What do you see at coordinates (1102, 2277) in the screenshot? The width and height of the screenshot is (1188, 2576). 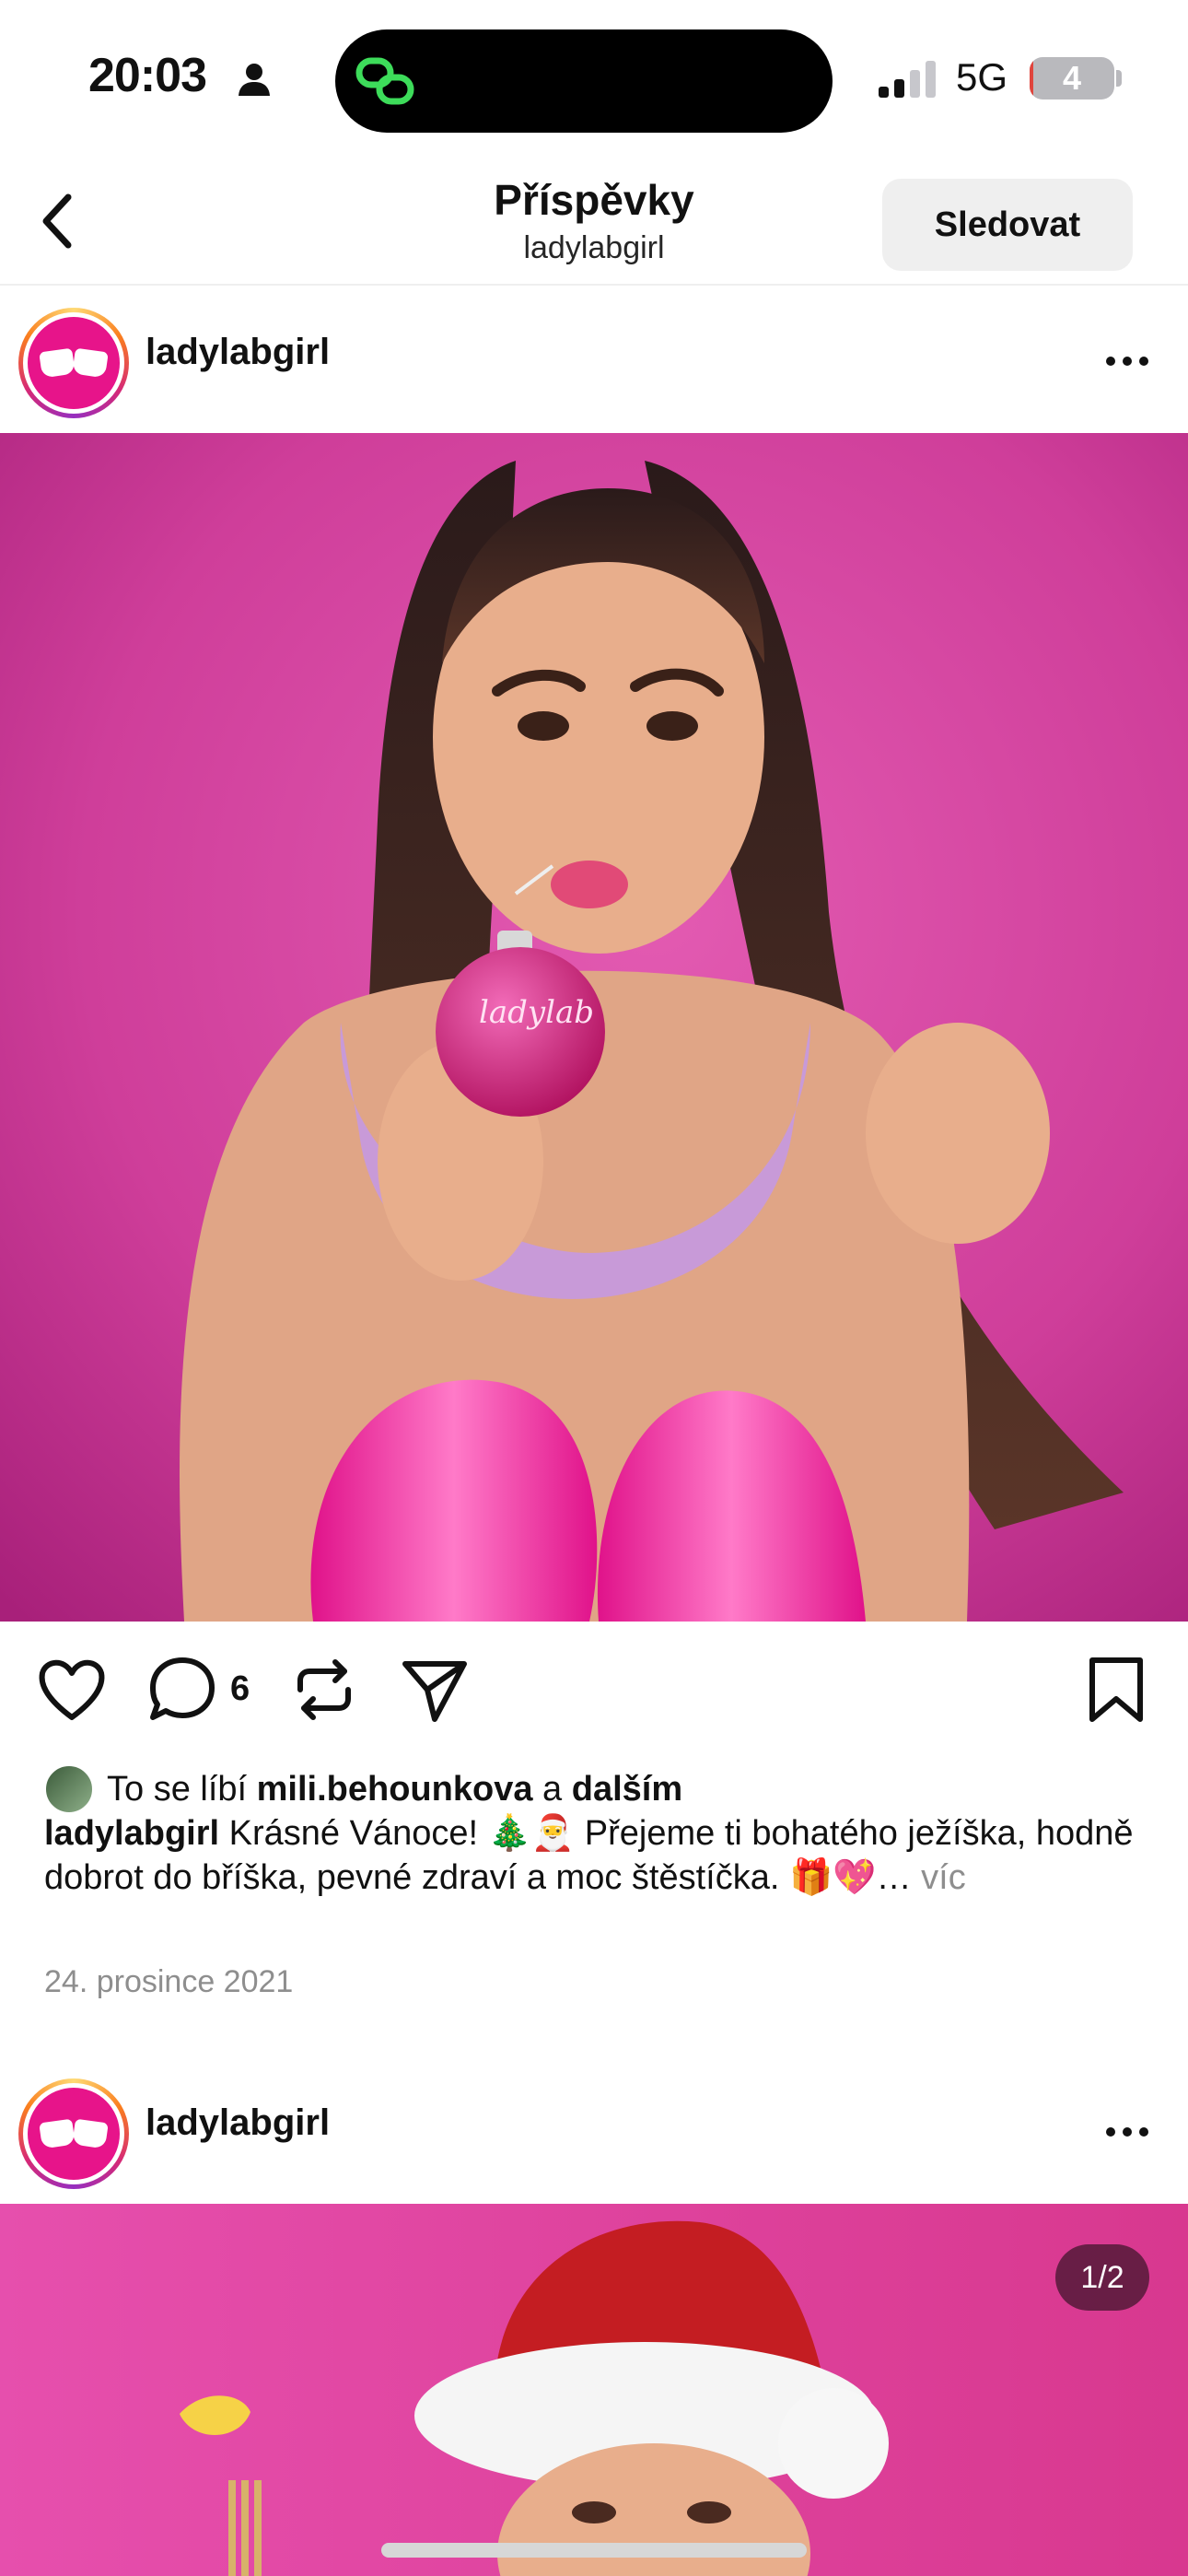 I see `image-counter-badge: 1/2` at bounding box center [1102, 2277].